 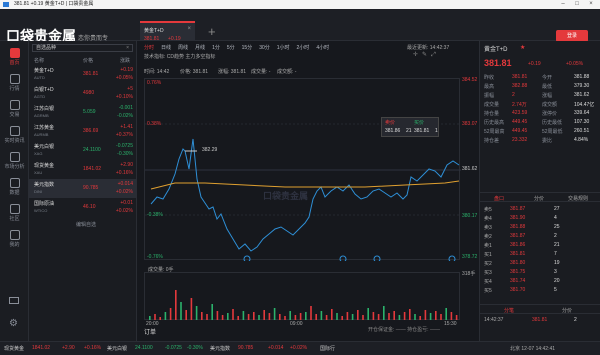 What do you see at coordinates (220, 348) in the screenshot?
I see `status-name: 美元指数` at bounding box center [220, 348].